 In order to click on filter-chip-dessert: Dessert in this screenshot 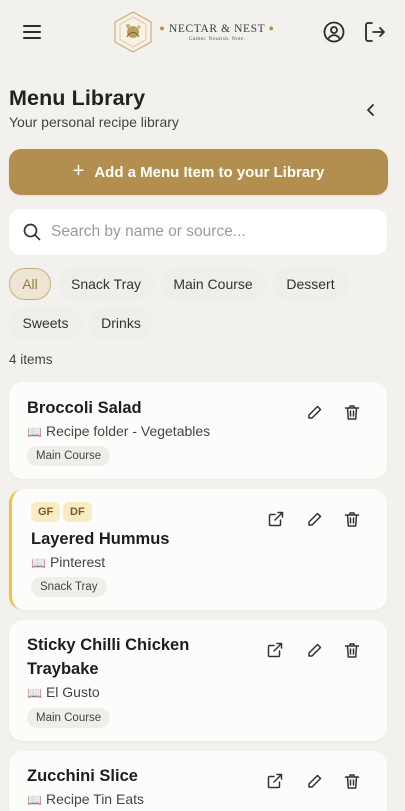, I will do `click(310, 284)`.